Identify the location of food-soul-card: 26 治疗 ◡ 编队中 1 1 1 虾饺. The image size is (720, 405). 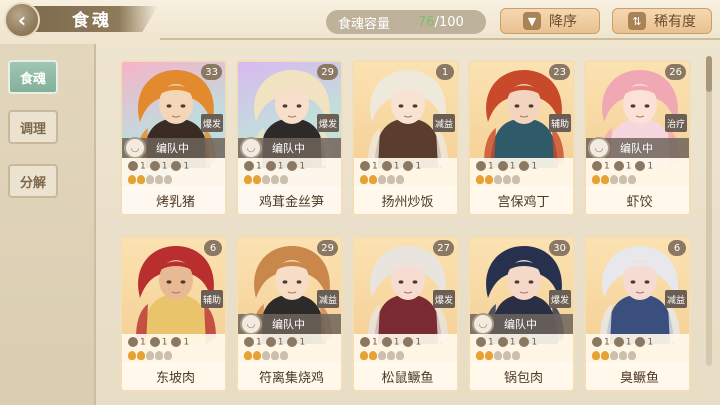
(637, 138).